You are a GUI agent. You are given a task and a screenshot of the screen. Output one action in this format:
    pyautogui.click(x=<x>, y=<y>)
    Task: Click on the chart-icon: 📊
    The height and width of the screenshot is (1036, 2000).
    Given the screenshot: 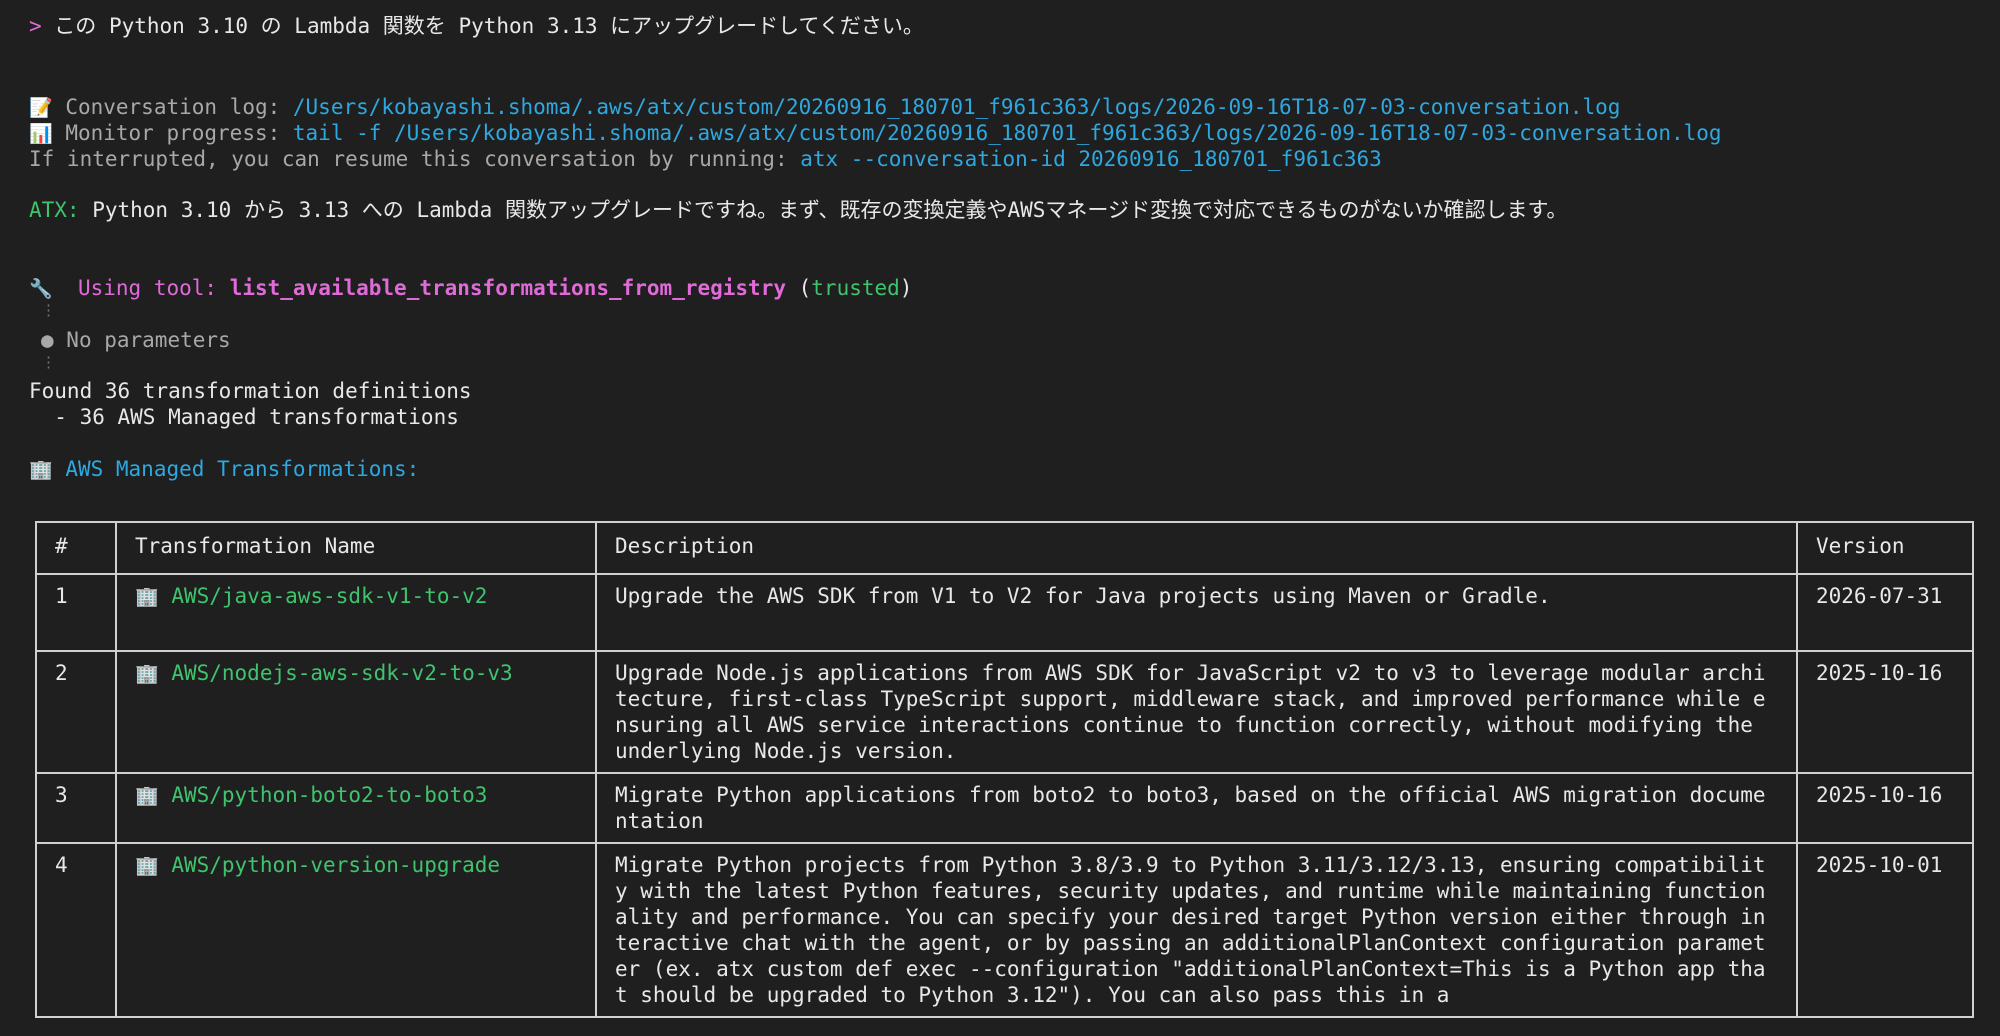 What is the action you would take?
    pyautogui.click(x=41, y=134)
    